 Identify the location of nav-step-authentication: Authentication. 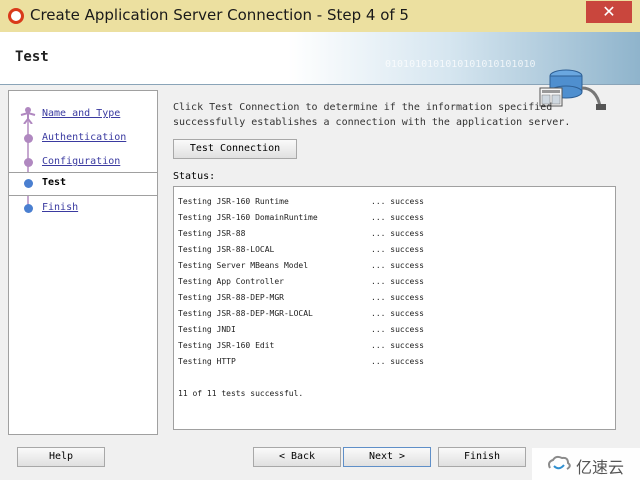
(83, 139).